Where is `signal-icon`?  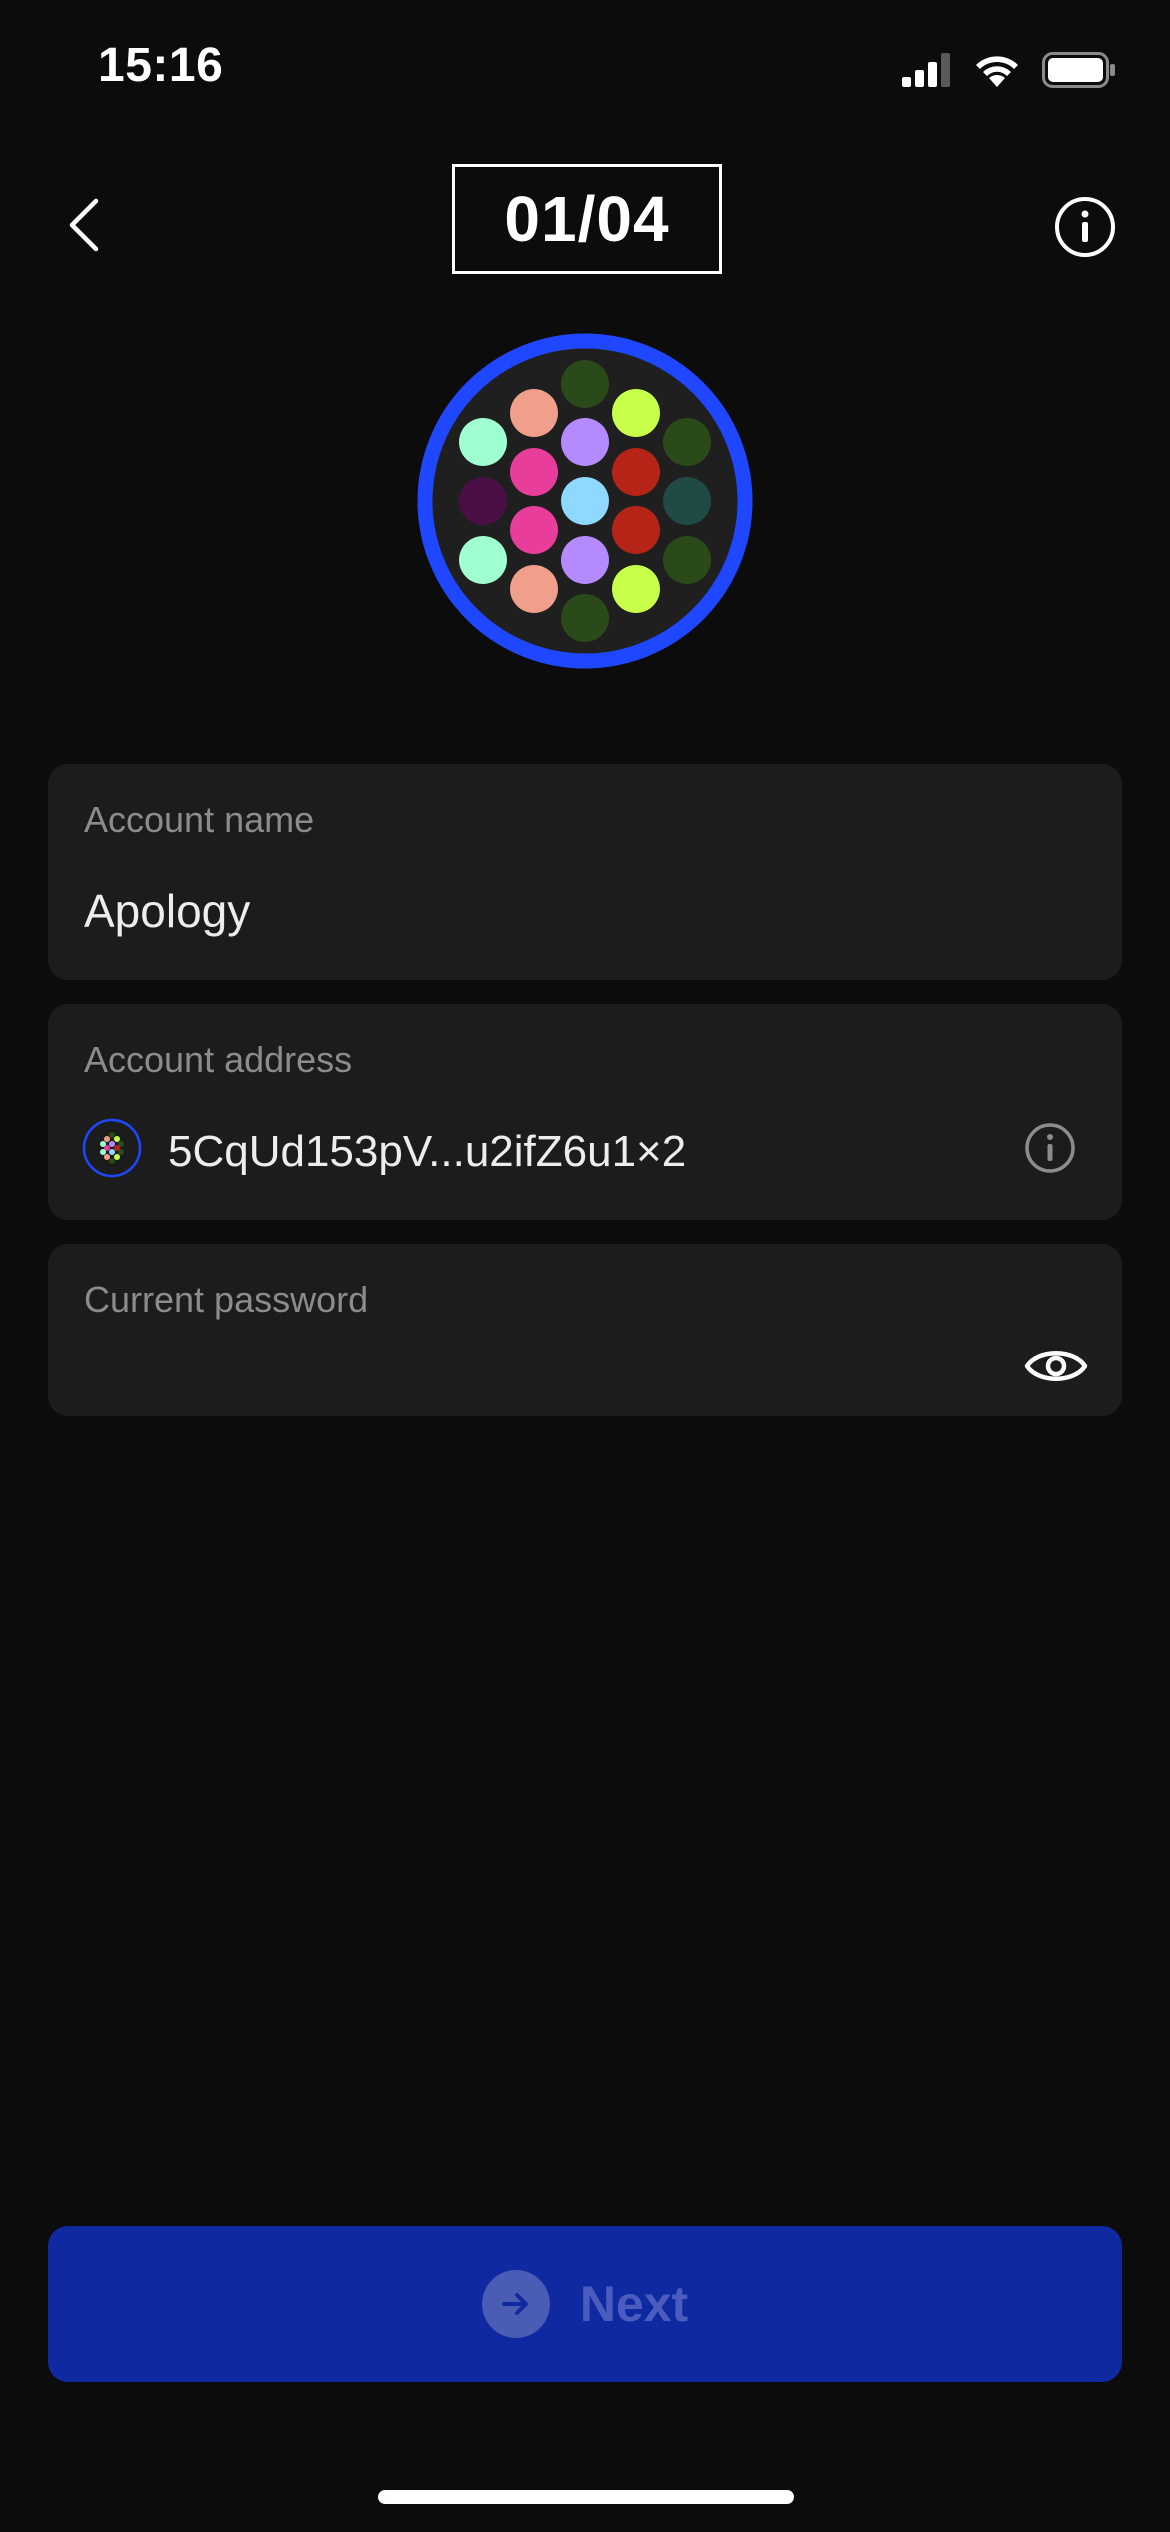 signal-icon is located at coordinates (926, 70).